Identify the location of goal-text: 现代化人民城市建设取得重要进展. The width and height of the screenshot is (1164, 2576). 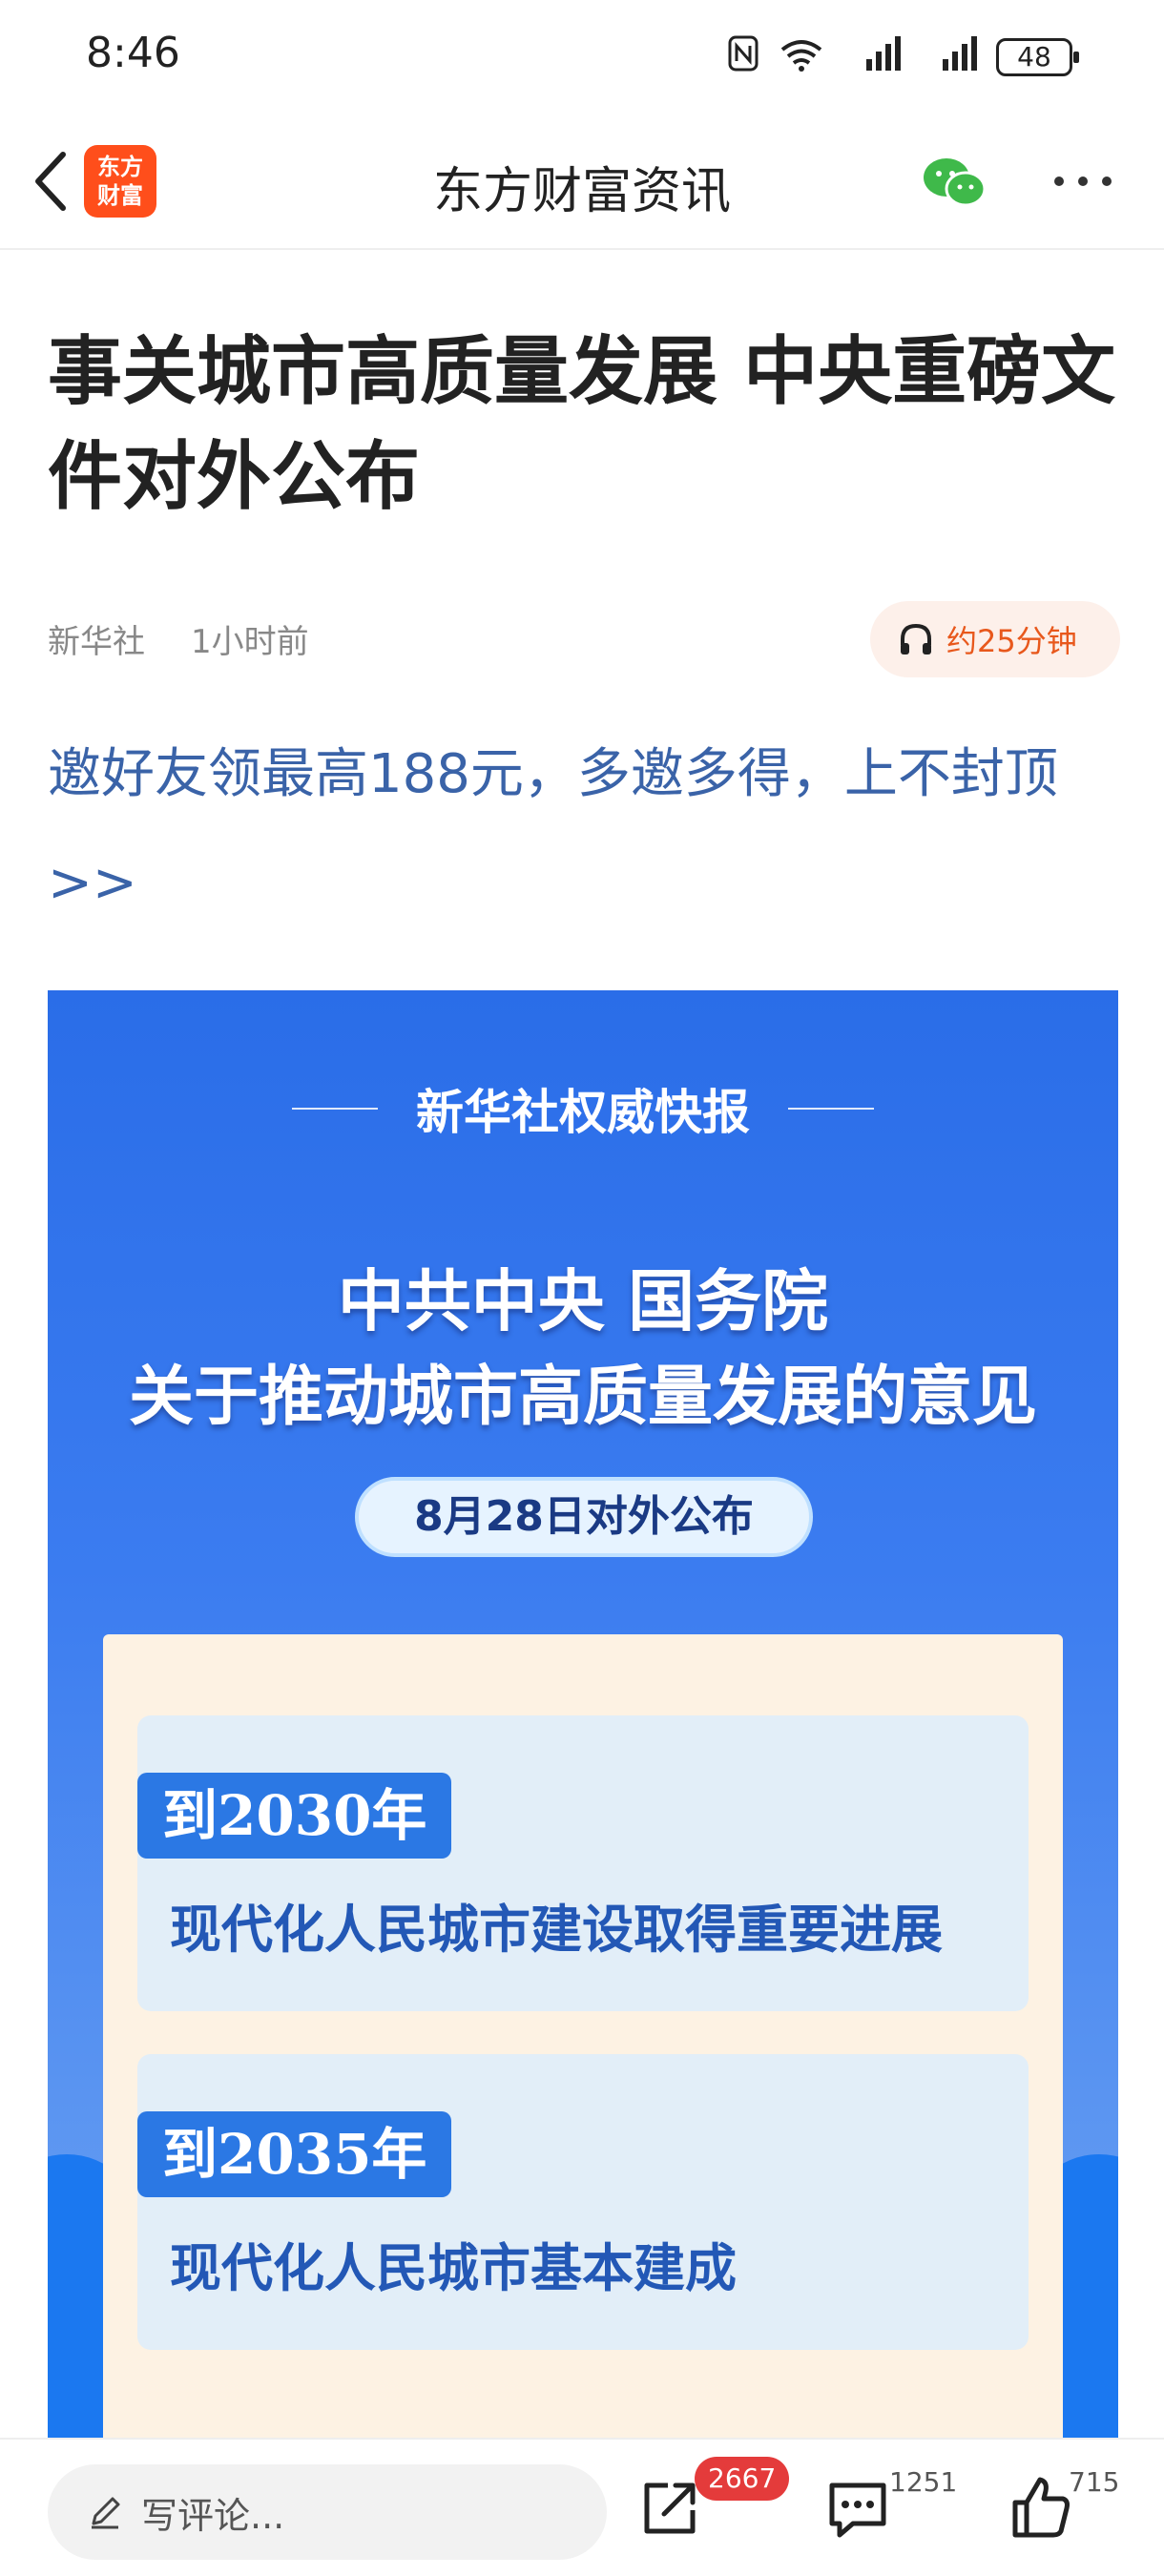
(556, 1930).